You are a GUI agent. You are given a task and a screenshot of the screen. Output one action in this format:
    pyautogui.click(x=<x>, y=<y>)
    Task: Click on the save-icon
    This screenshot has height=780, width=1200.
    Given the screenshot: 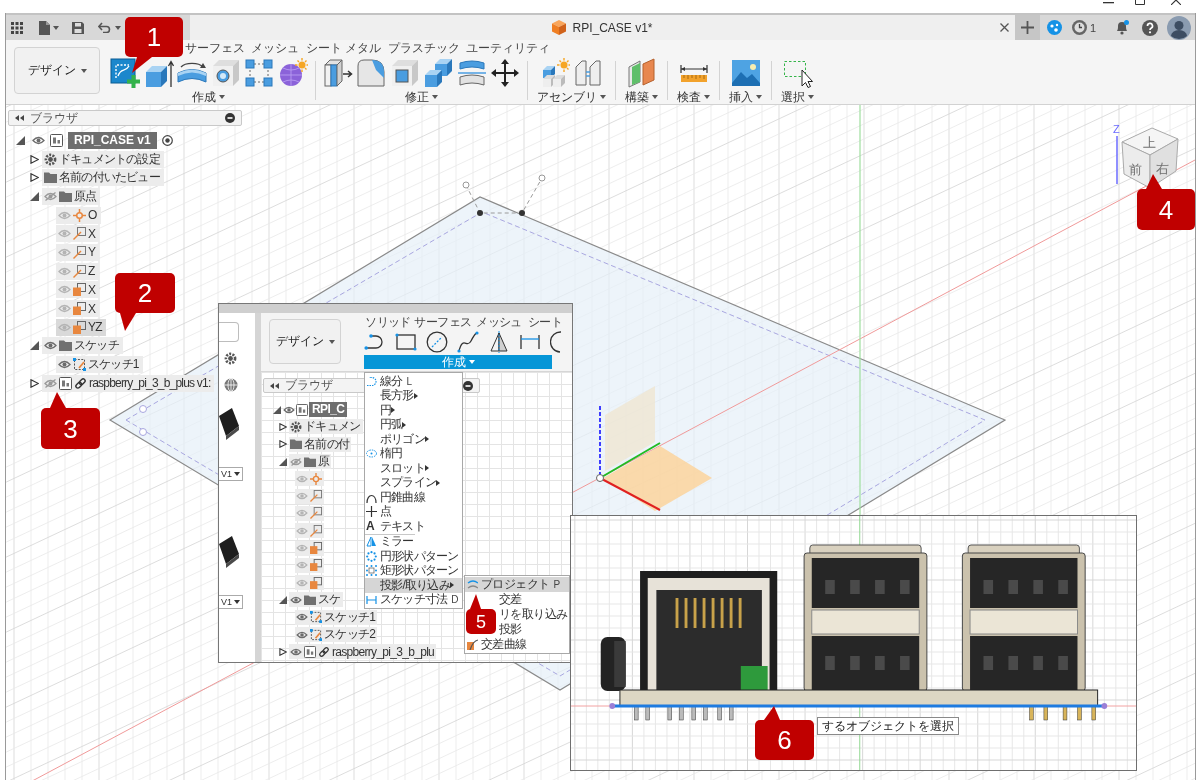 What is the action you would take?
    pyautogui.click(x=78, y=27)
    